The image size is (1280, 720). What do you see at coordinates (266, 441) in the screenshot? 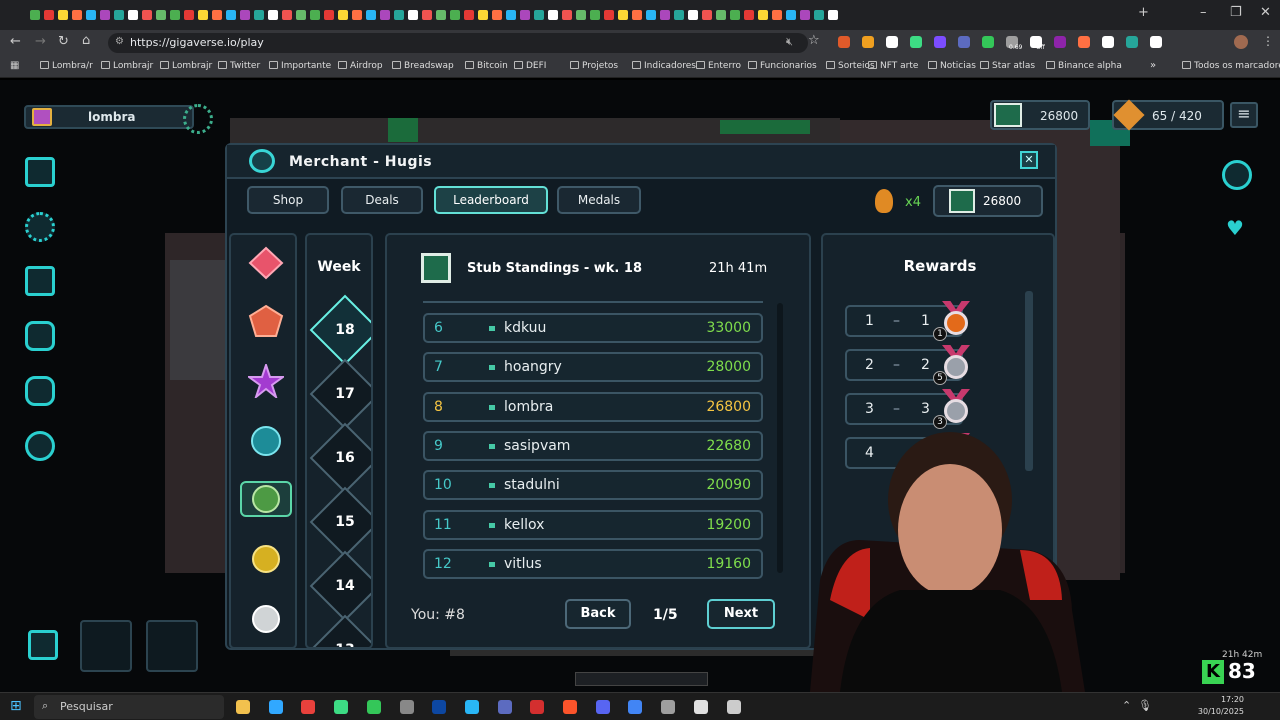
I see `category-teal-gear-icon` at bounding box center [266, 441].